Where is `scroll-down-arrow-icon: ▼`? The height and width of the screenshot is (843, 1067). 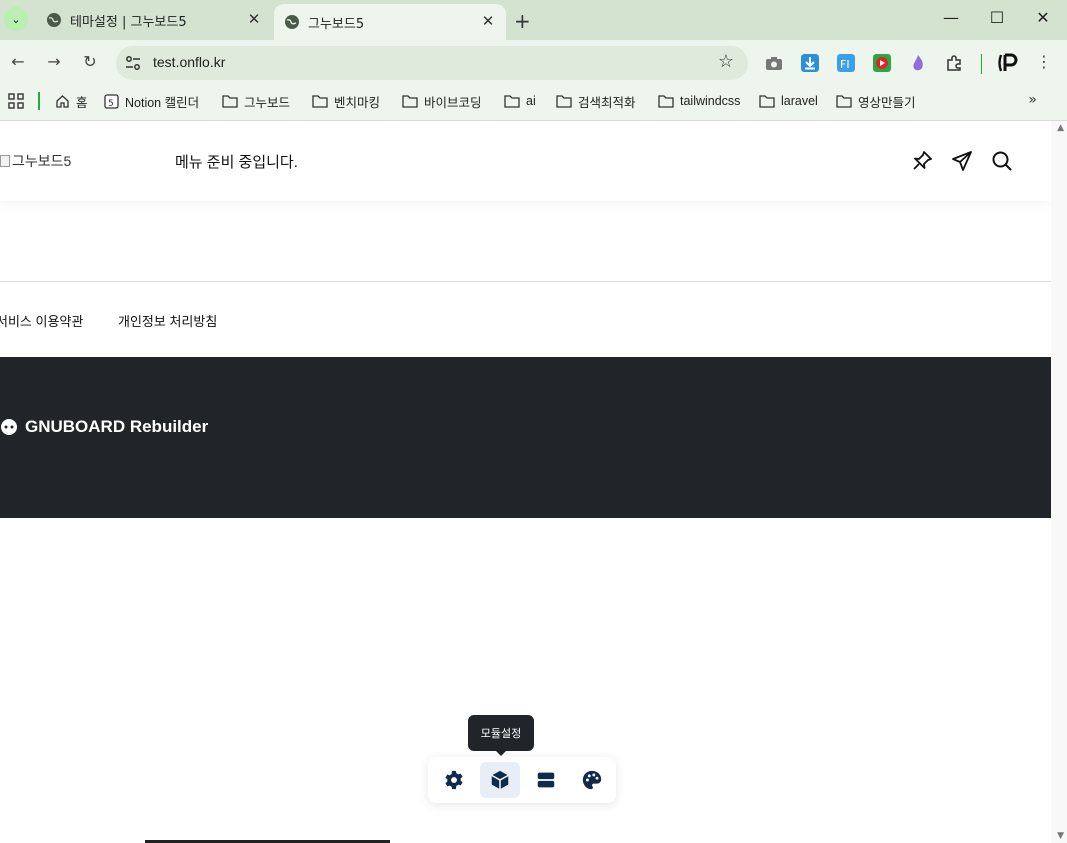
scroll-down-arrow-icon: ▼ is located at coordinates (1060, 836).